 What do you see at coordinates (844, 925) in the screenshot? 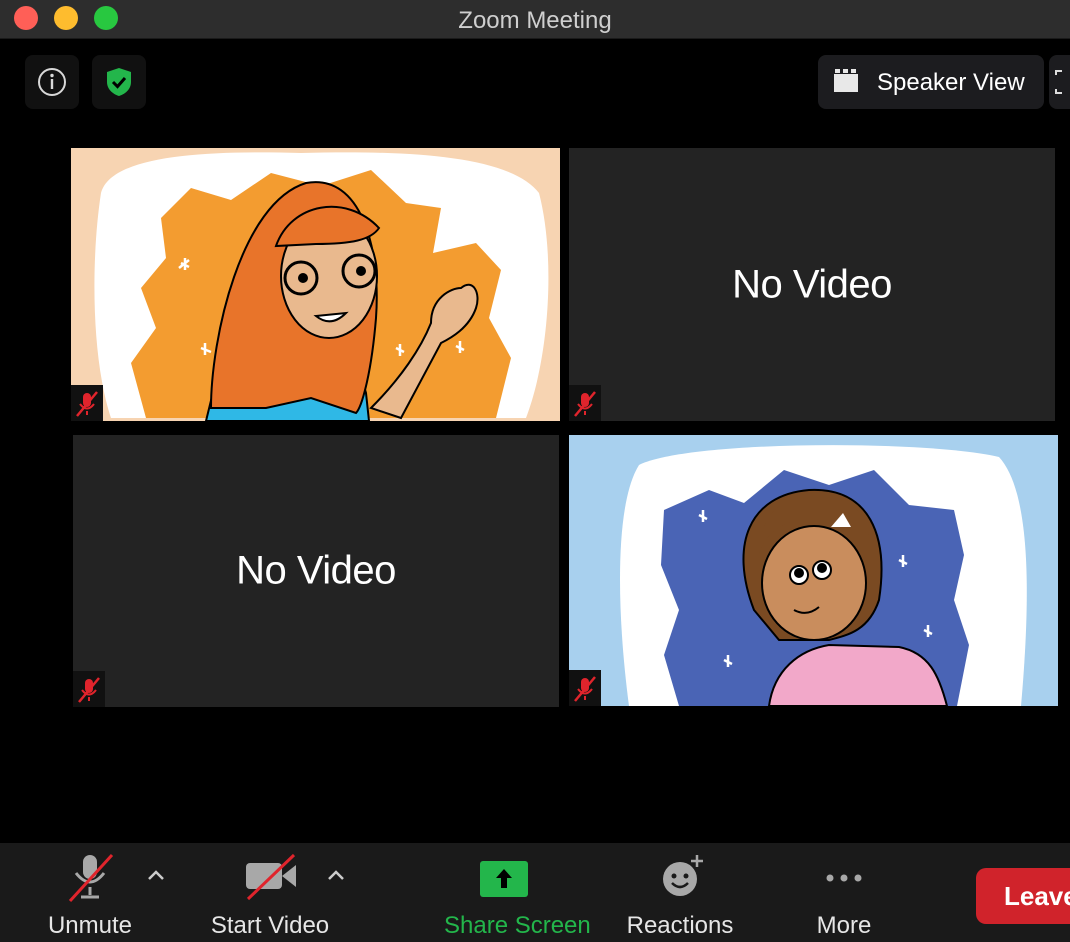
I see `more-label: More` at bounding box center [844, 925].